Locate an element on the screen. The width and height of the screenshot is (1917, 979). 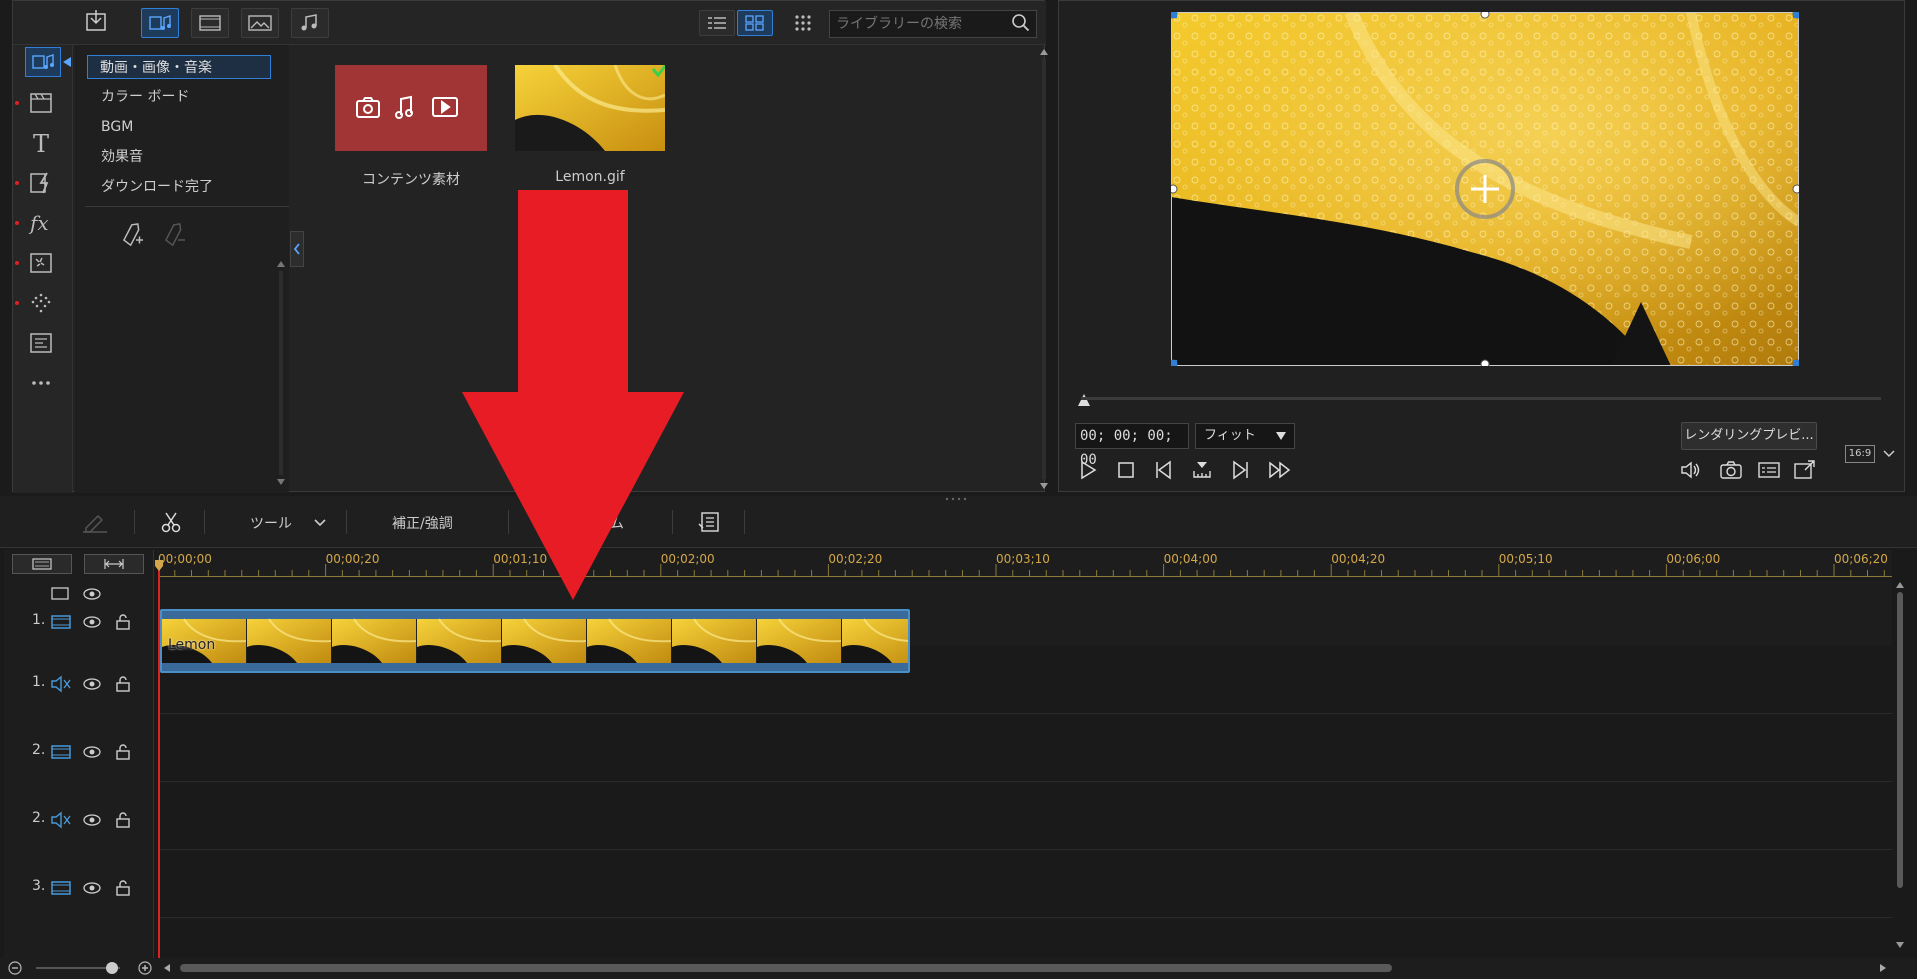
media-room-icon is located at coordinates (43, 62).